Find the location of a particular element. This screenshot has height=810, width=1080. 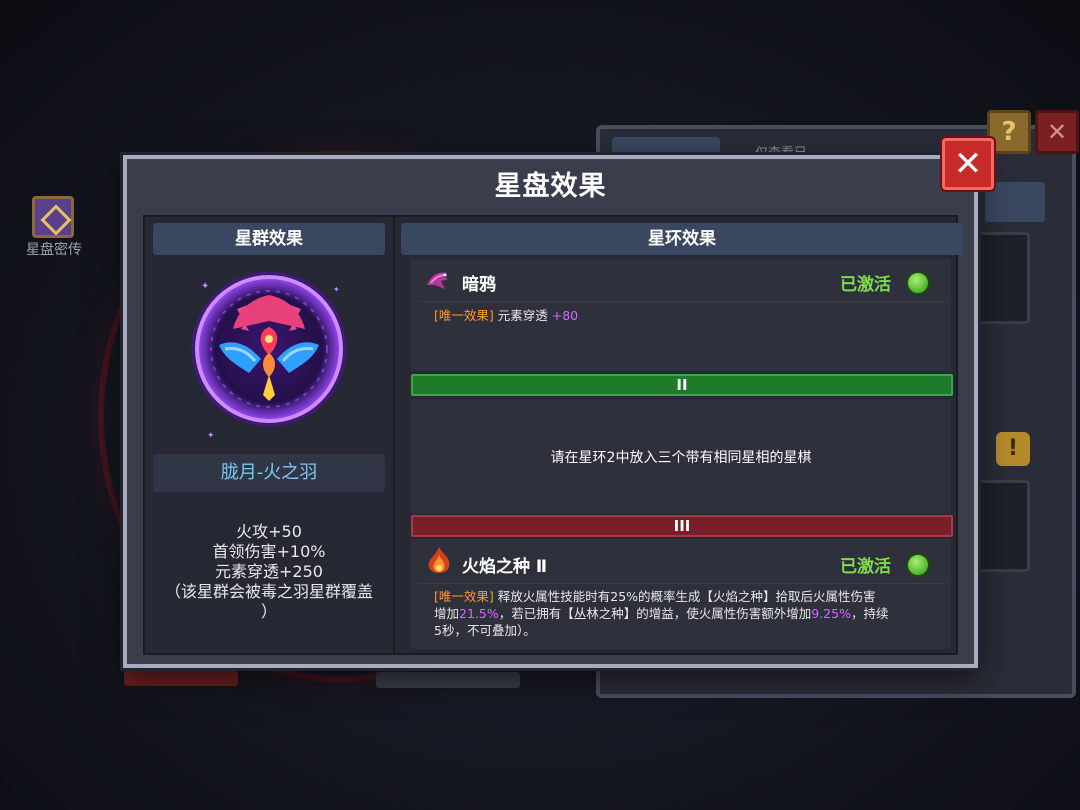

ring3-effect-name: 火焰之种 Ⅱ is located at coordinates (505, 567).